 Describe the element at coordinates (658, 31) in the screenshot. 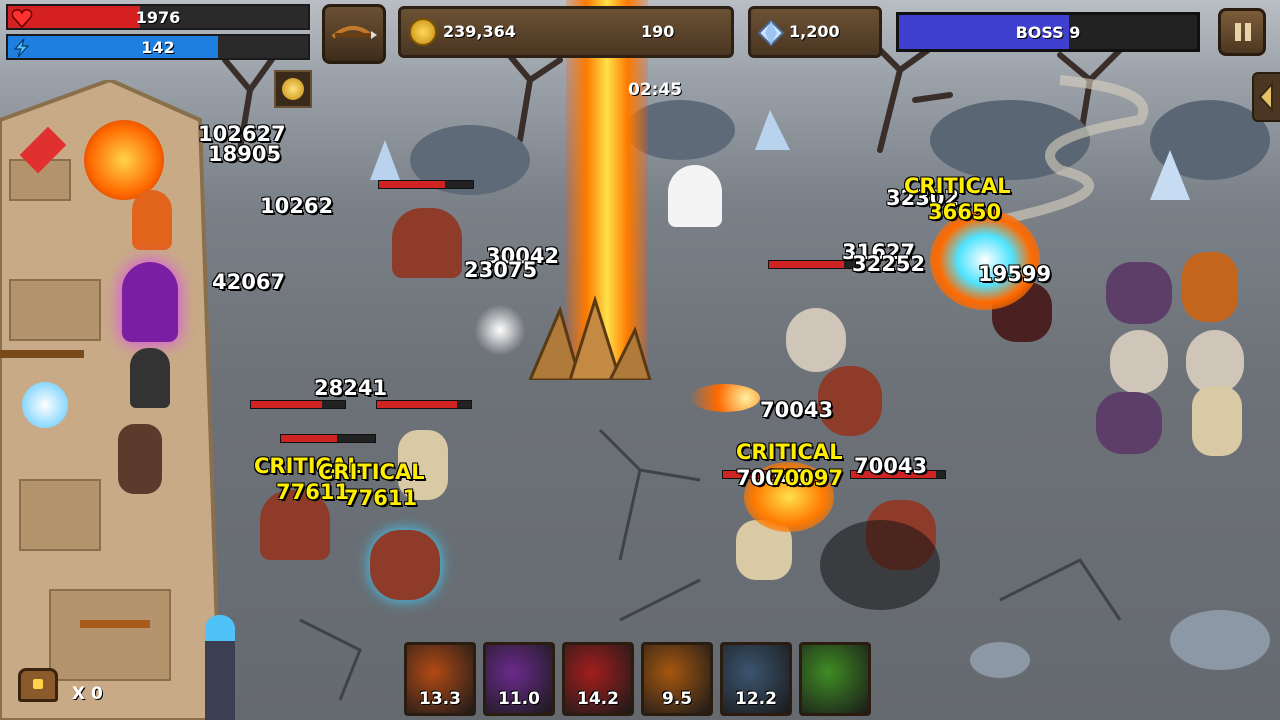

I see `secondary-resource-value: 190` at that location.